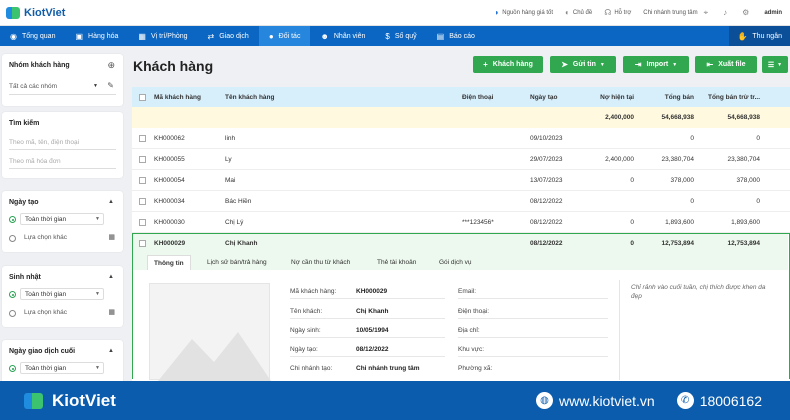  I want to click on col-debt: Nợ hiện tại, so click(613, 97).